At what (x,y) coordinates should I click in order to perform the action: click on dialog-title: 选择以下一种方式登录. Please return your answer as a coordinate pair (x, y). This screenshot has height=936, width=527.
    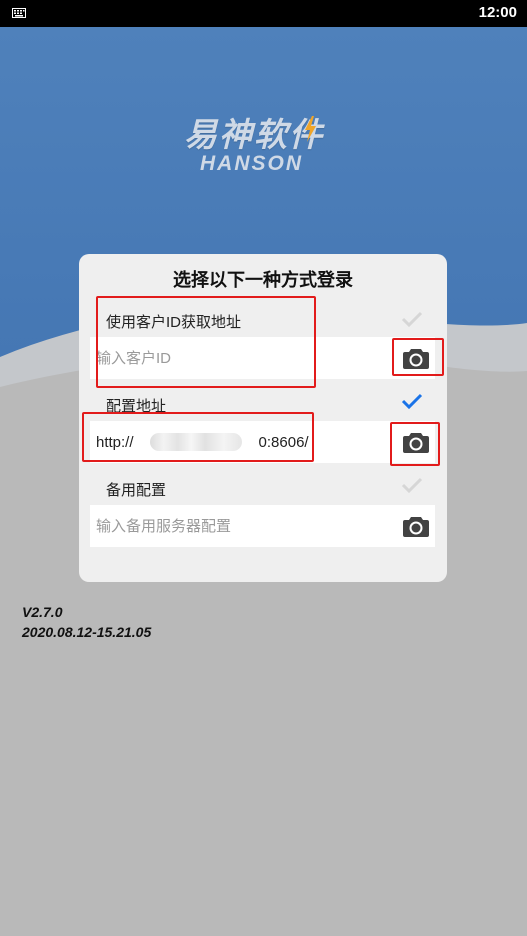
    Looking at the image, I should click on (263, 280).